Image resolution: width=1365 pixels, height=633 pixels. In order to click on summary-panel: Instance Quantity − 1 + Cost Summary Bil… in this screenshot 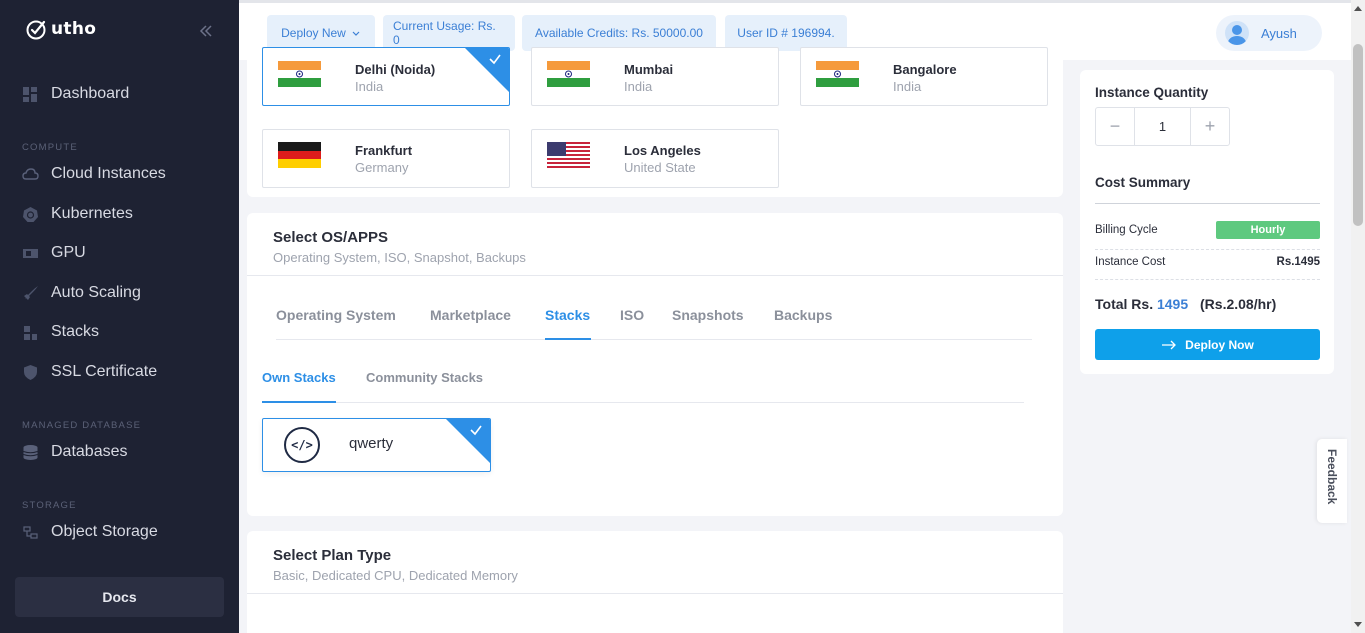, I will do `click(1207, 222)`.